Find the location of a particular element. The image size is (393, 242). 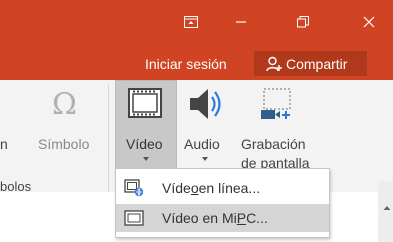

person-icon is located at coordinates (274, 64).